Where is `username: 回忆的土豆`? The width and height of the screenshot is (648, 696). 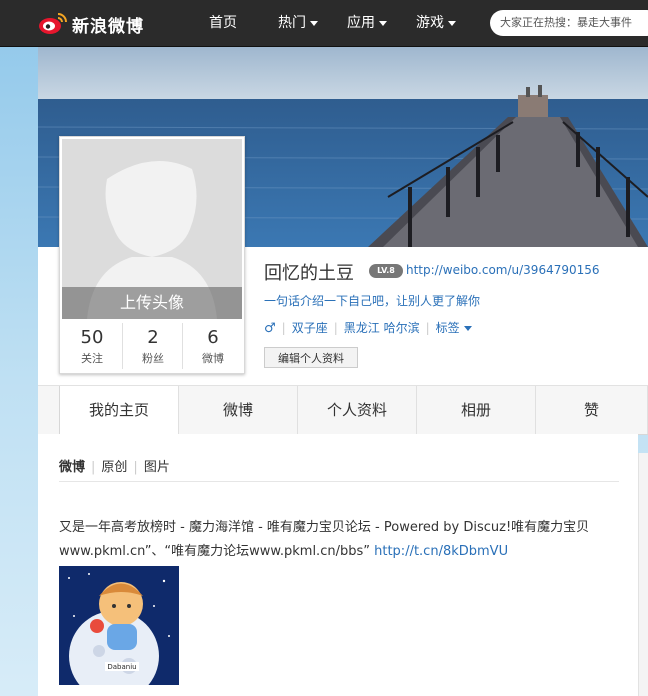
username: 回忆的土豆 is located at coordinates (309, 273).